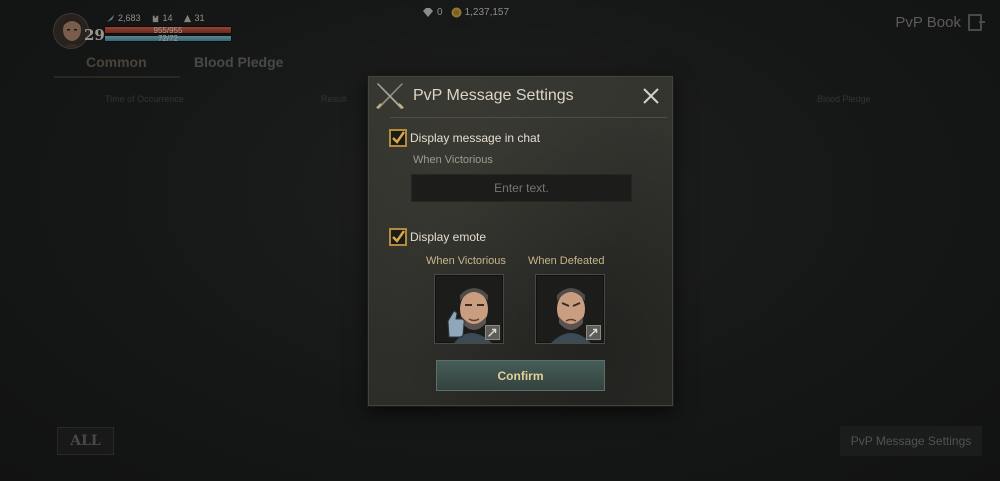  What do you see at coordinates (570, 309) in the screenshot?
I see `defeat-emote-slot` at bounding box center [570, 309].